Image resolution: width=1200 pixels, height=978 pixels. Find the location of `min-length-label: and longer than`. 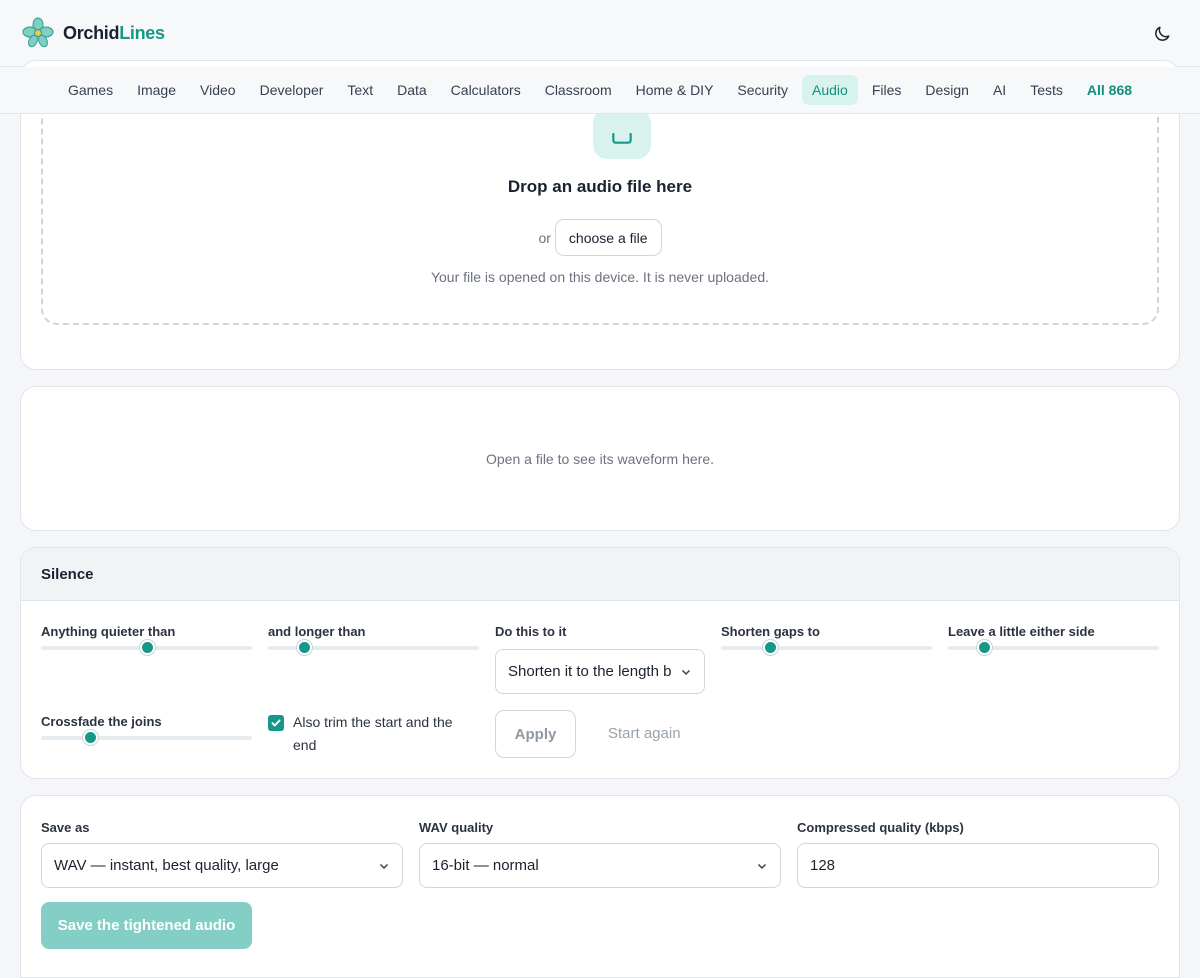

min-length-label: and longer than is located at coordinates (317, 631).